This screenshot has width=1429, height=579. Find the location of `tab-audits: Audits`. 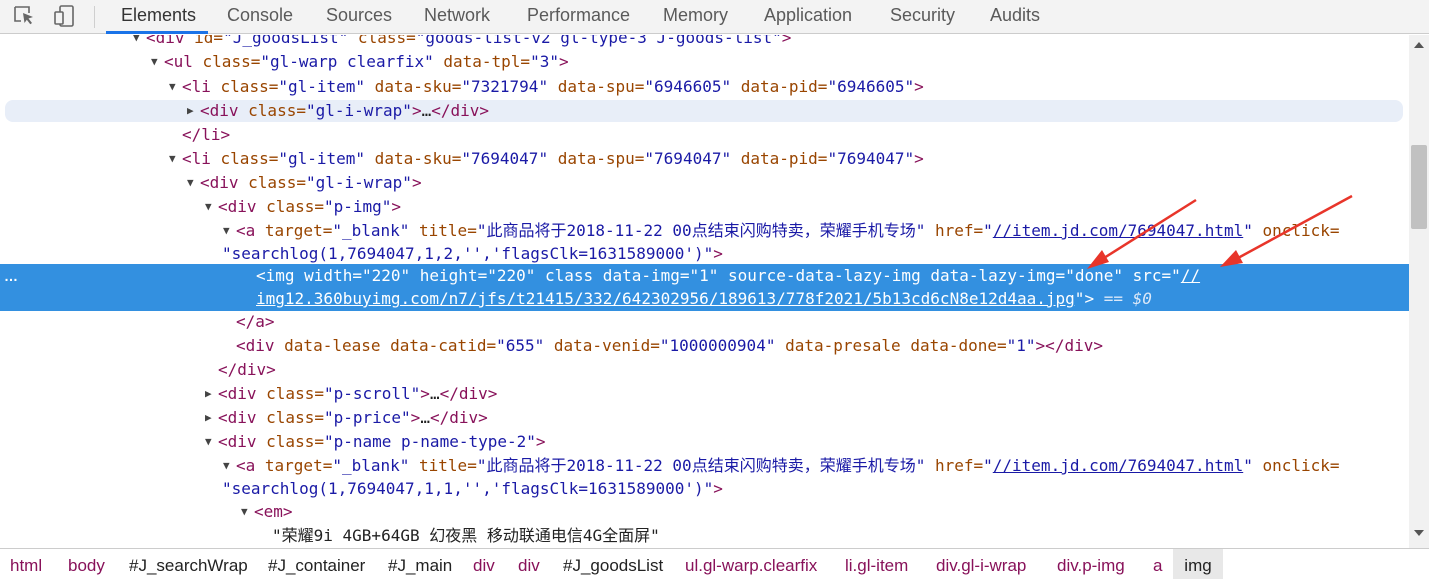

tab-audits: Audits is located at coordinates (1015, 16).